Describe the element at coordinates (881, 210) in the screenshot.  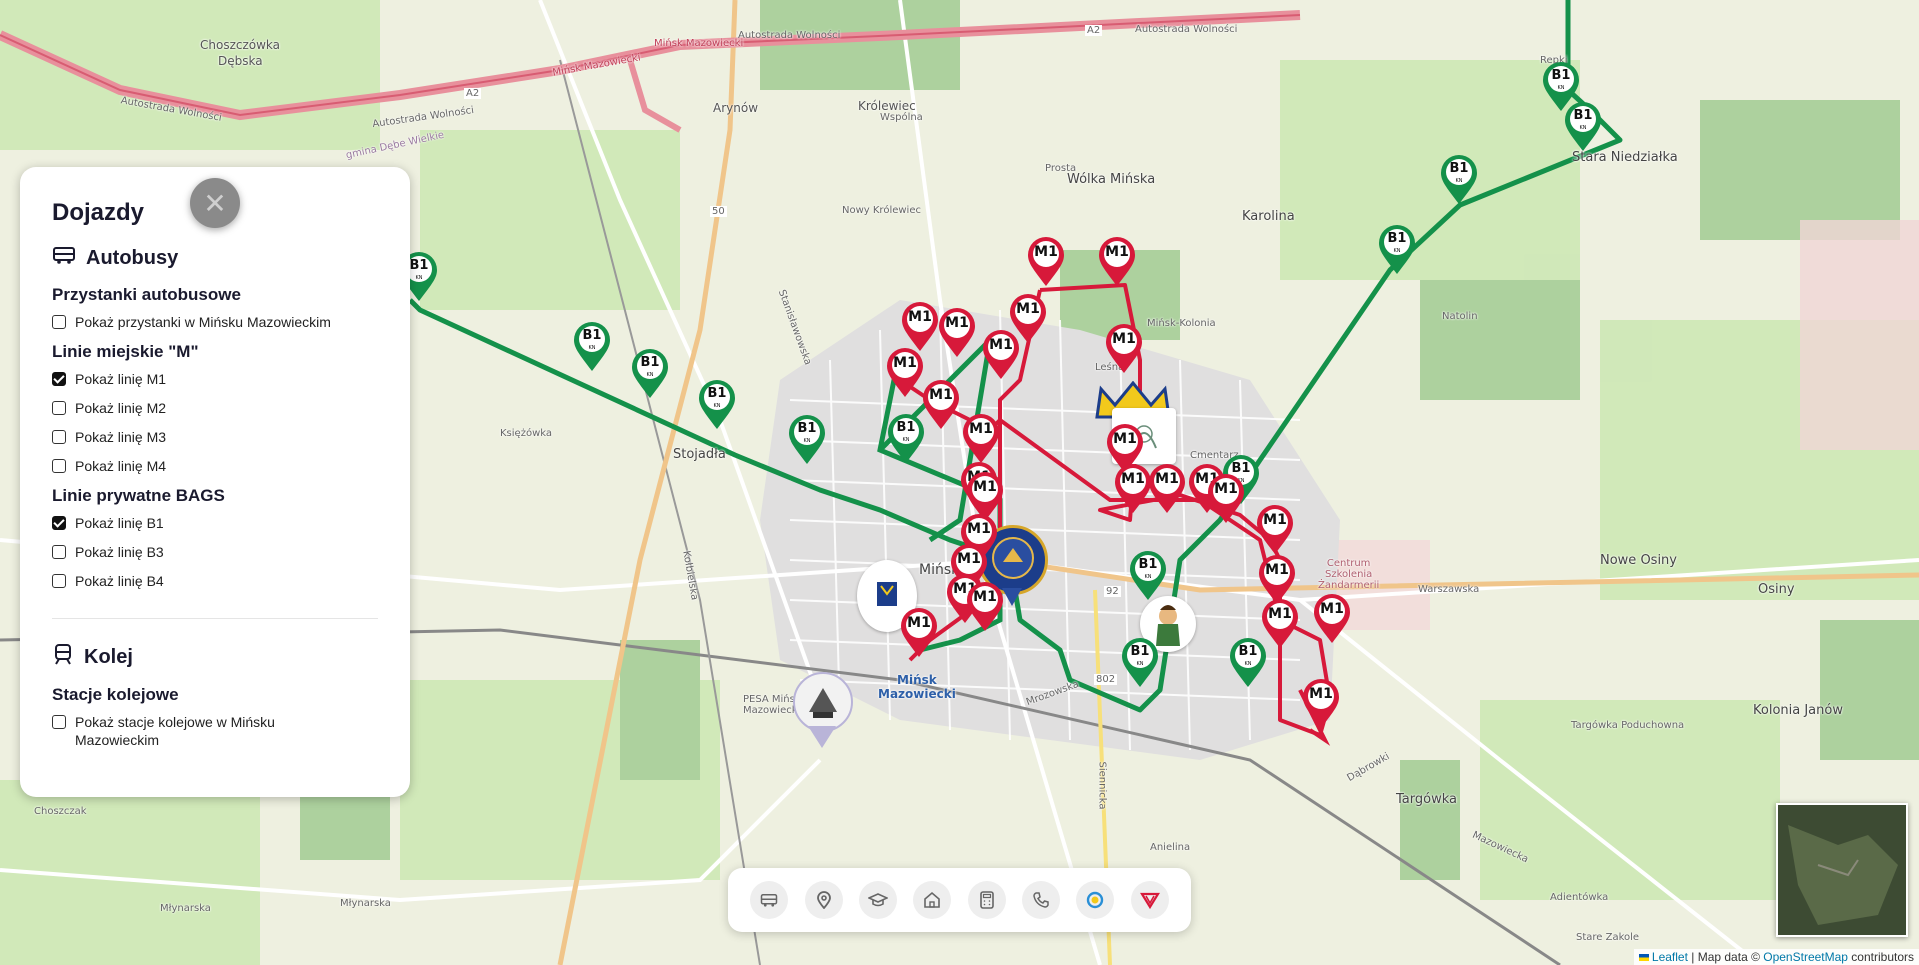
I see `place-label: Nowy Królewiec` at that location.